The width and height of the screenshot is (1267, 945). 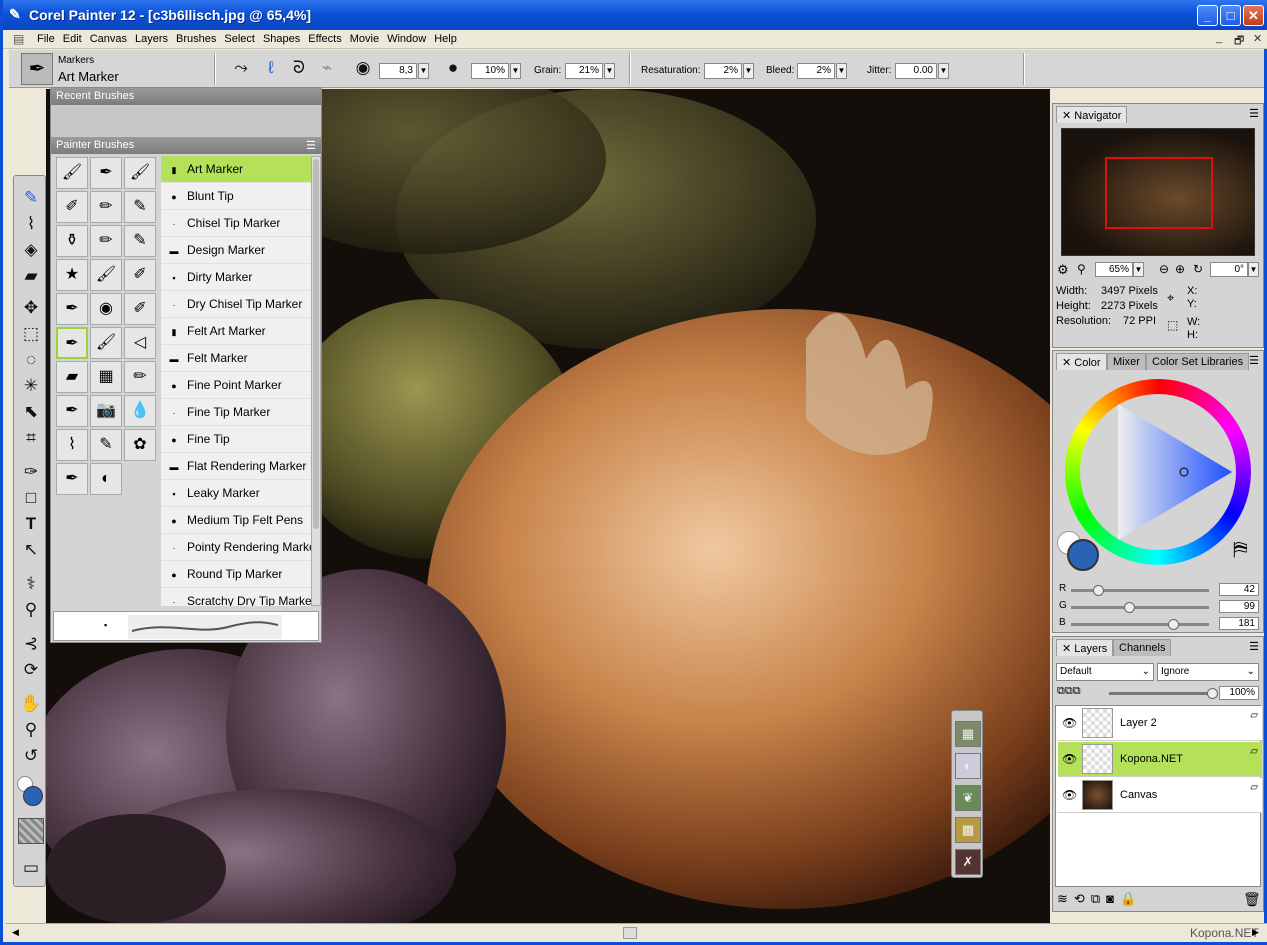 What do you see at coordinates (20, 39) in the screenshot?
I see `document-icon: ▤` at bounding box center [20, 39].